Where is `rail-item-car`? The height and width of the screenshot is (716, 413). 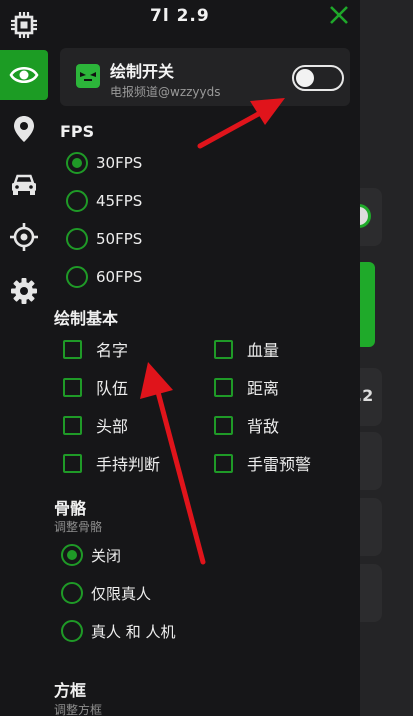 rail-item-car is located at coordinates (24, 185).